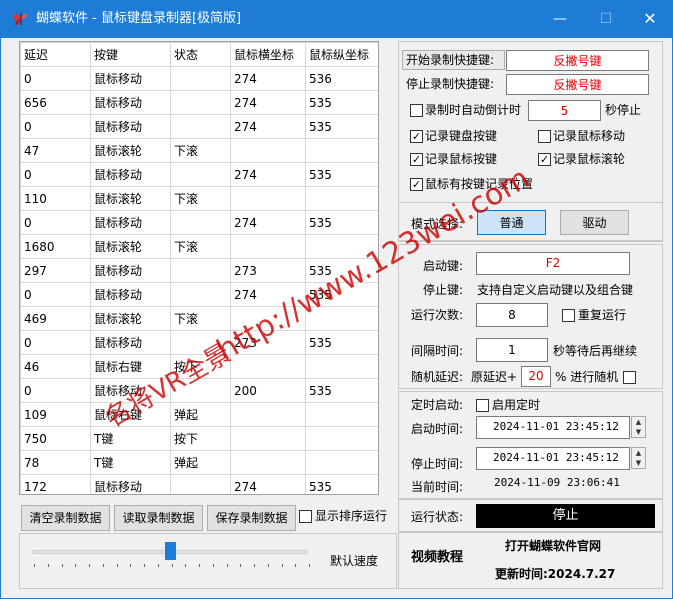 Image resolution: width=673 pixels, height=599 pixels. What do you see at coordinates (199, 318) in the screenshot?
I see `table-row: 469 鼠标滚轮 下滚` at bounding box center [199, 318].